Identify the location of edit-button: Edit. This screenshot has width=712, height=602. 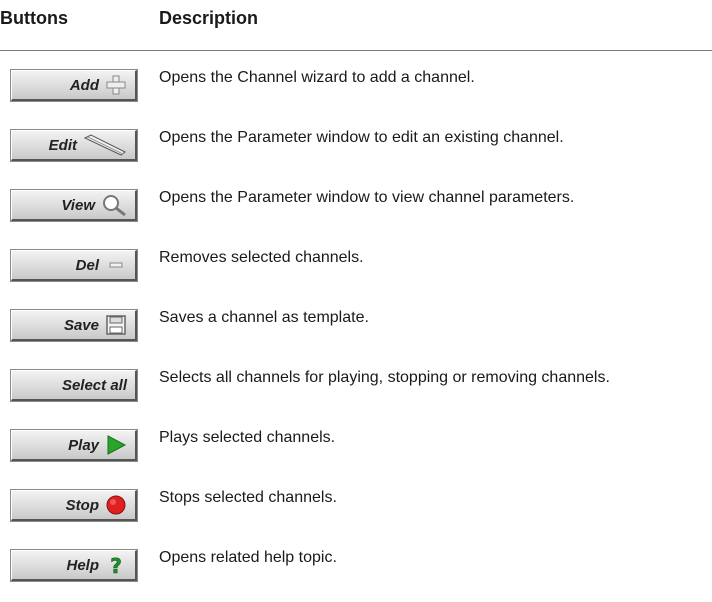
(74, 145).